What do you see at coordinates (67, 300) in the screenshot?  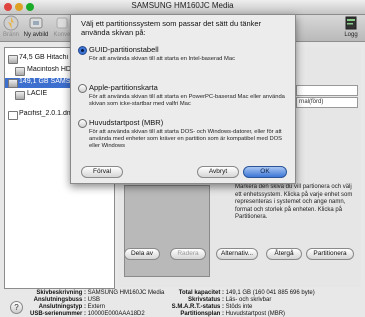 I see `info-row-bus: Anslutningsbuss : USB` at bounding box center [67, 300].